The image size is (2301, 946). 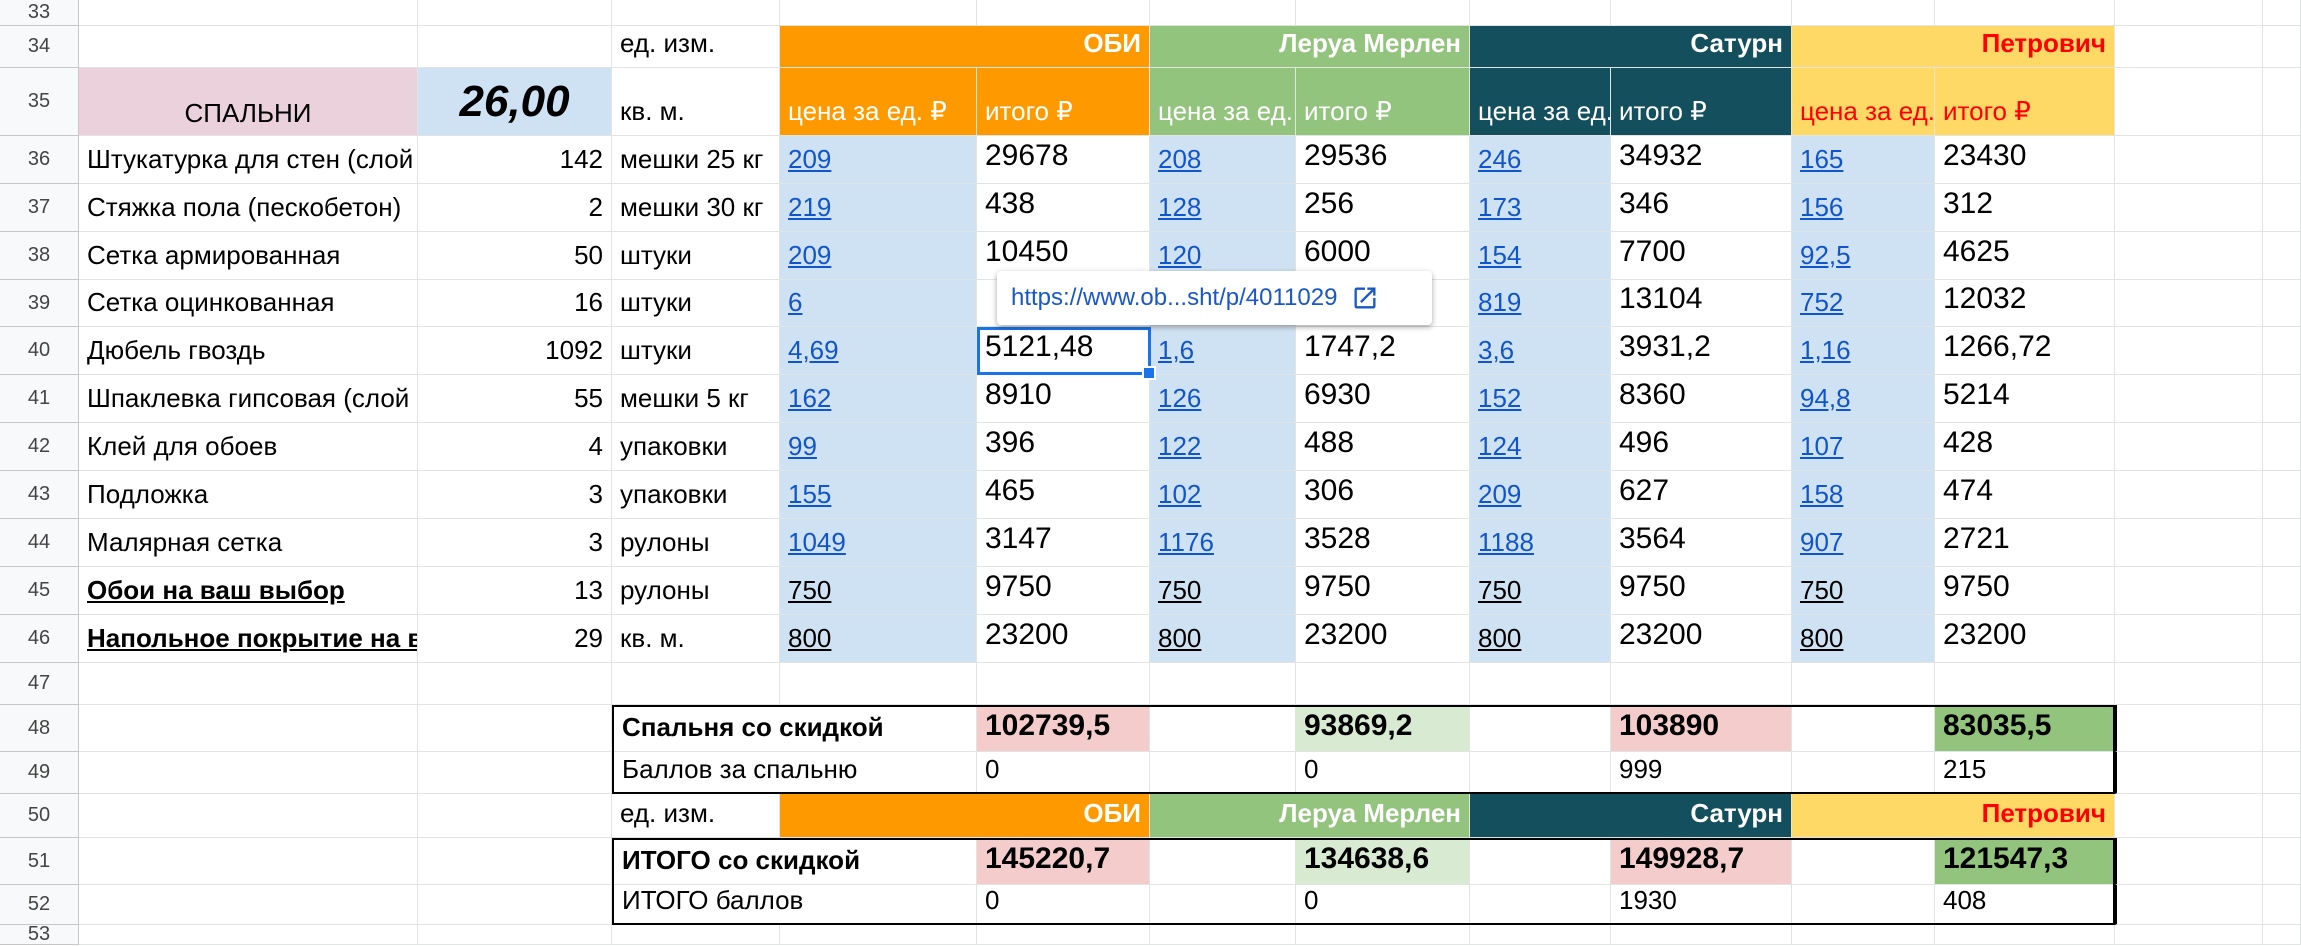 I want to click on price-link: 126, so click(x=1179, y=398).